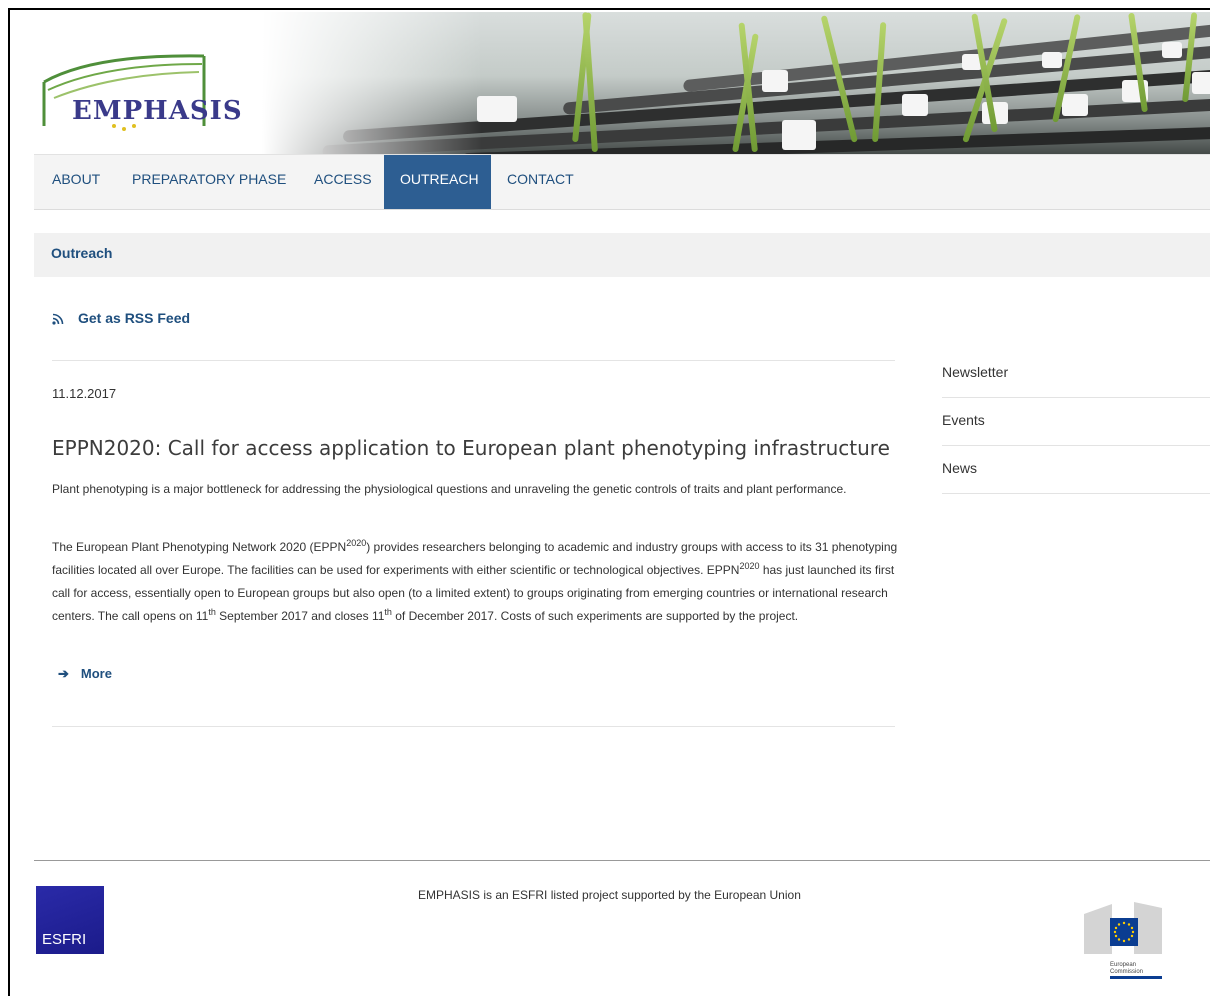  What do you see at coordinates (76, 182) in the screenshot?
I see `nav-item-about: ABOUT` at bounding box center [76, 182].